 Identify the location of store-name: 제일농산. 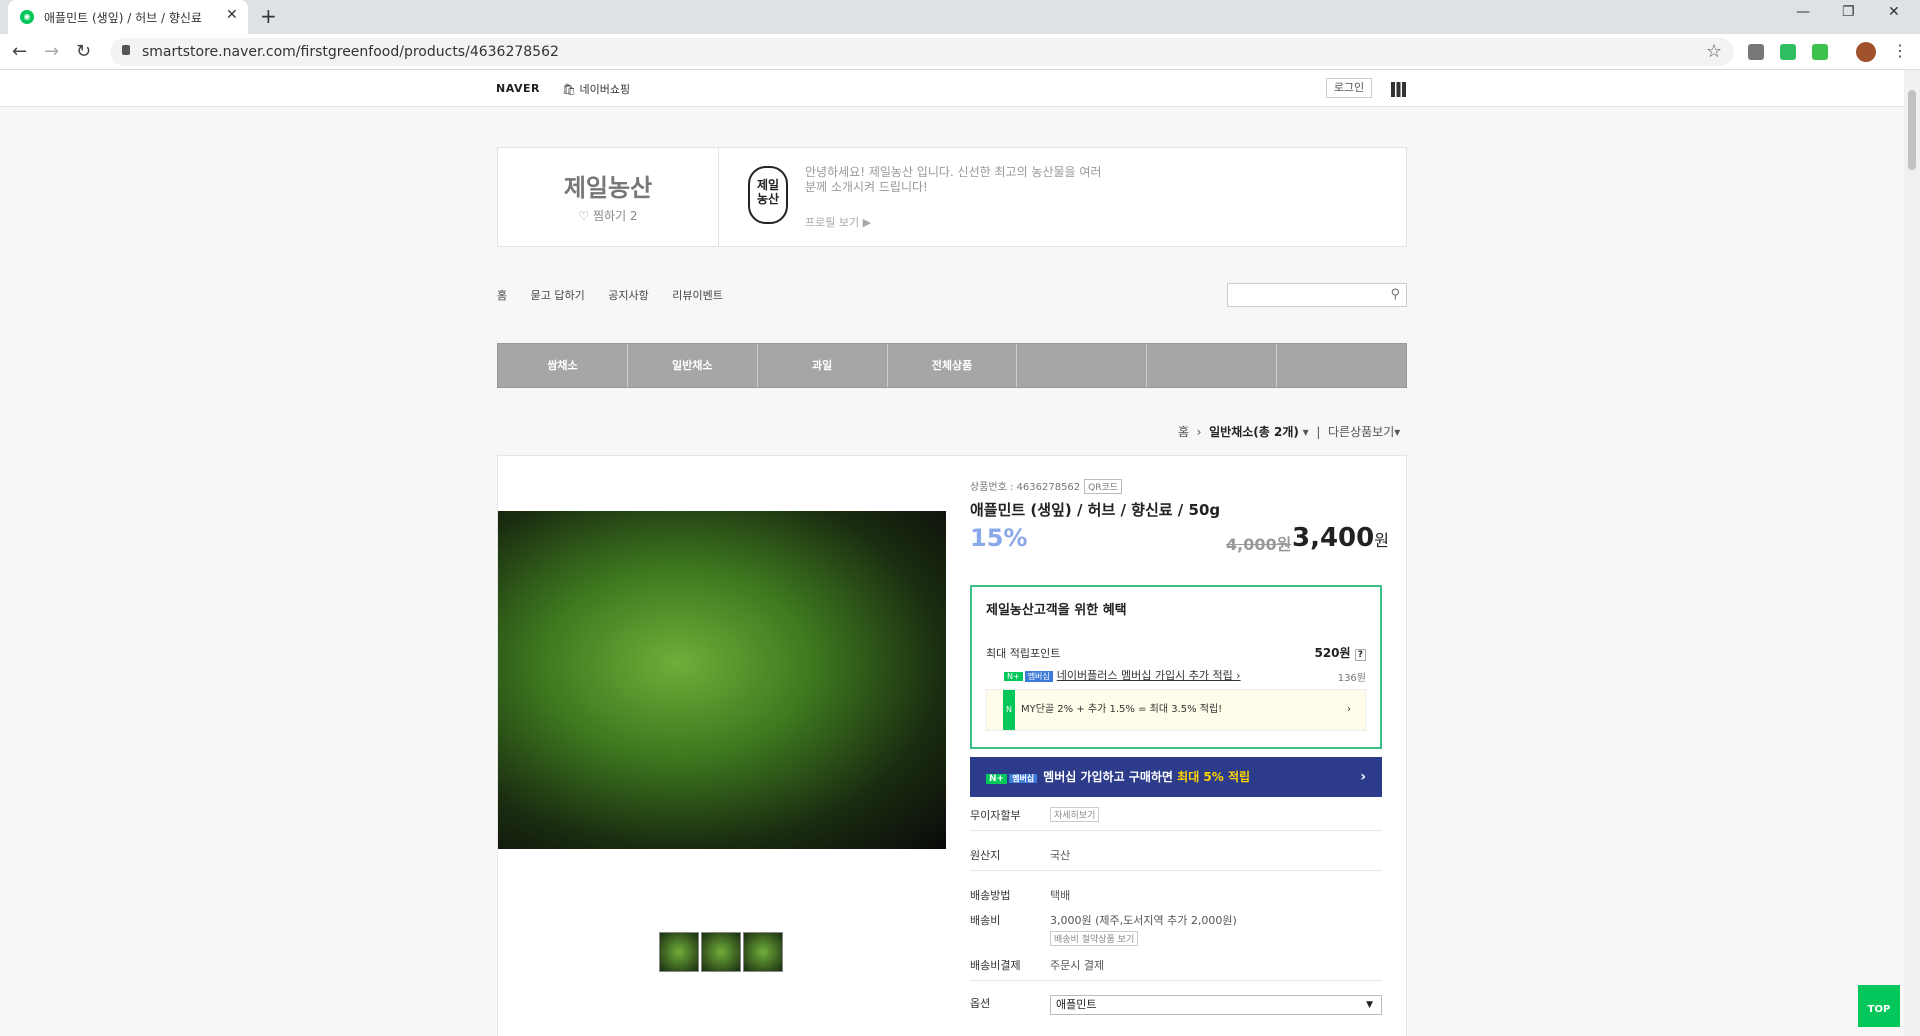
(608, 185).